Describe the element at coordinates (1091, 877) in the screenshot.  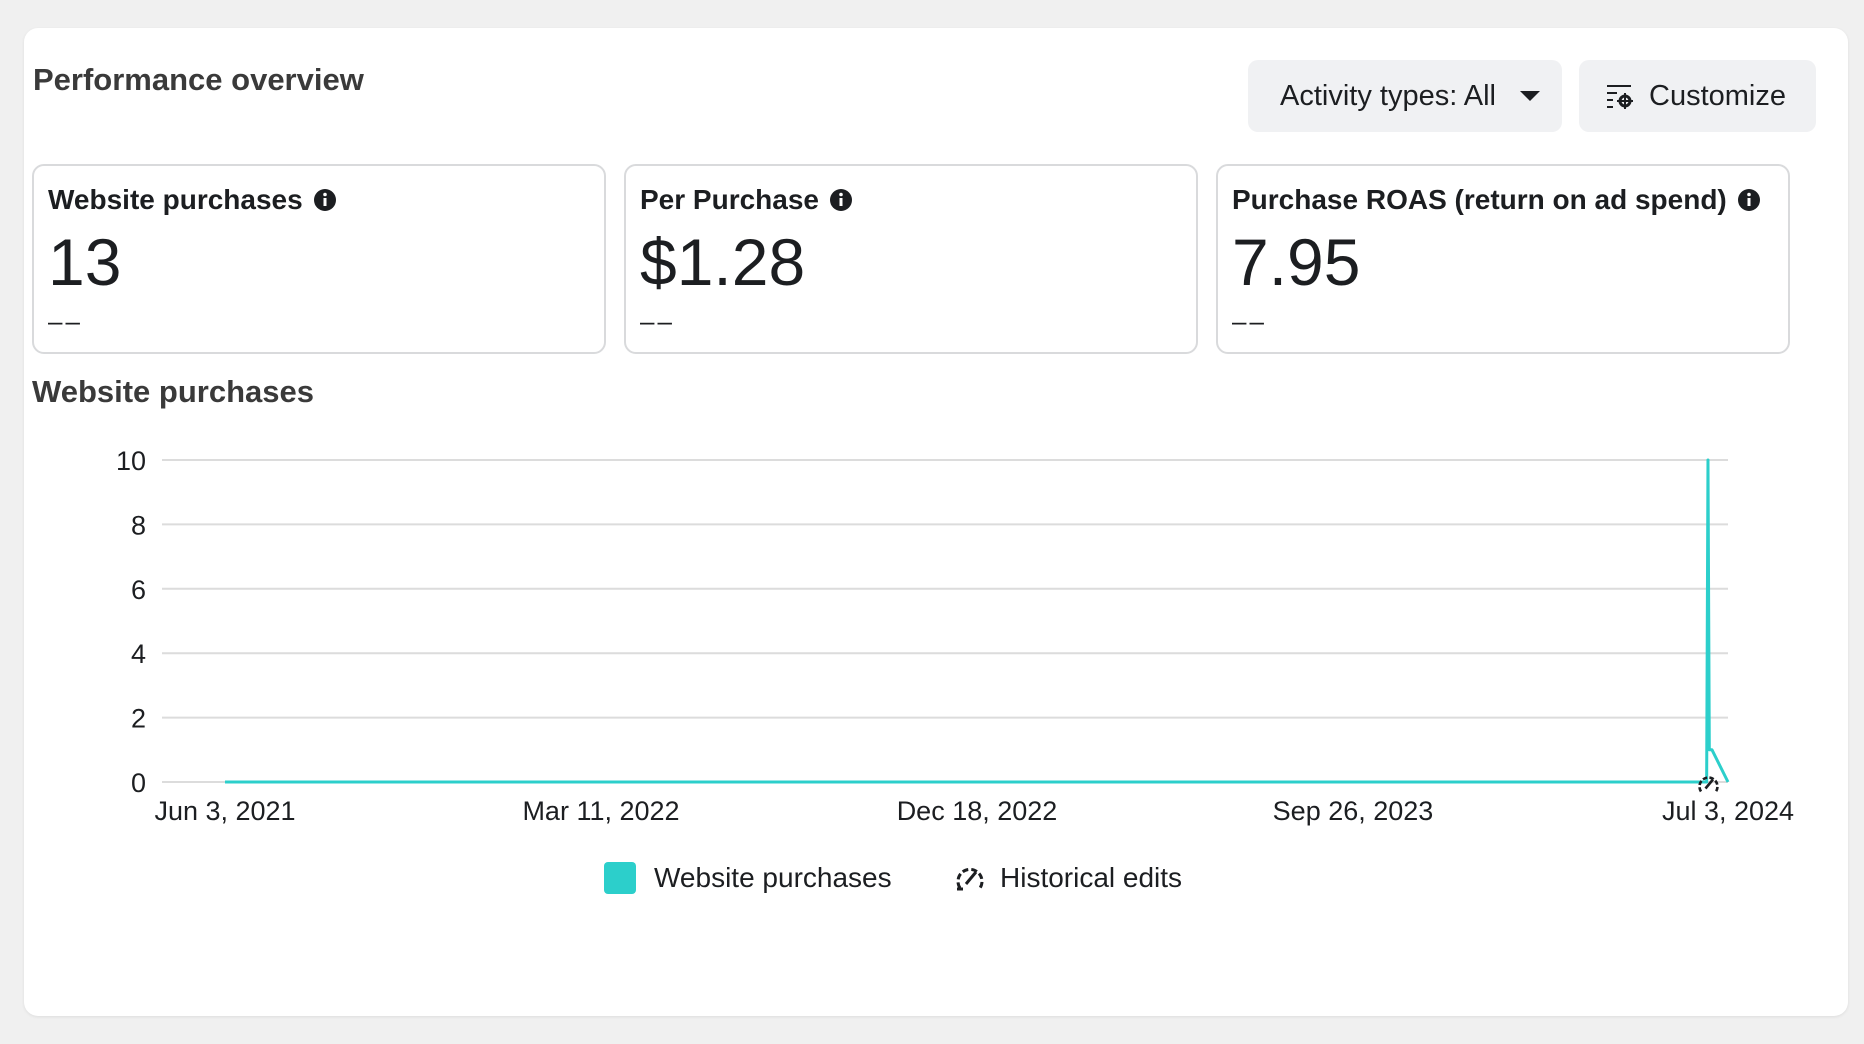
I see `legend-label: Historical edits` at that location.